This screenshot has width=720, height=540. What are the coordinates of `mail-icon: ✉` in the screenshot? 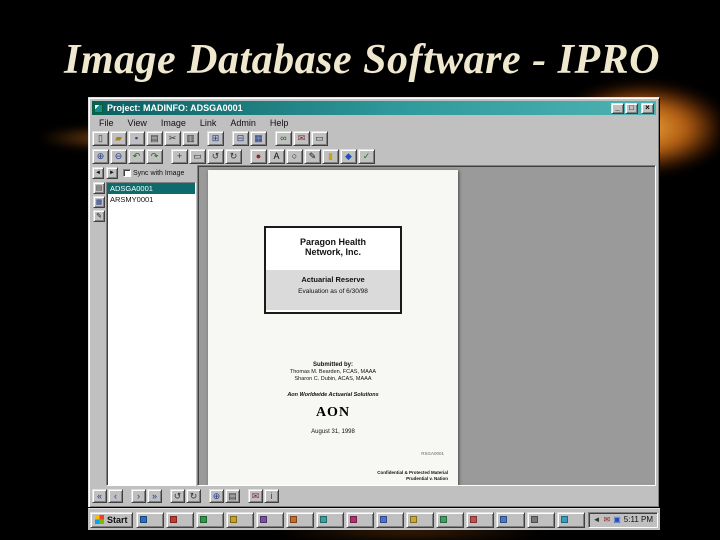 It's located at (301, 138).